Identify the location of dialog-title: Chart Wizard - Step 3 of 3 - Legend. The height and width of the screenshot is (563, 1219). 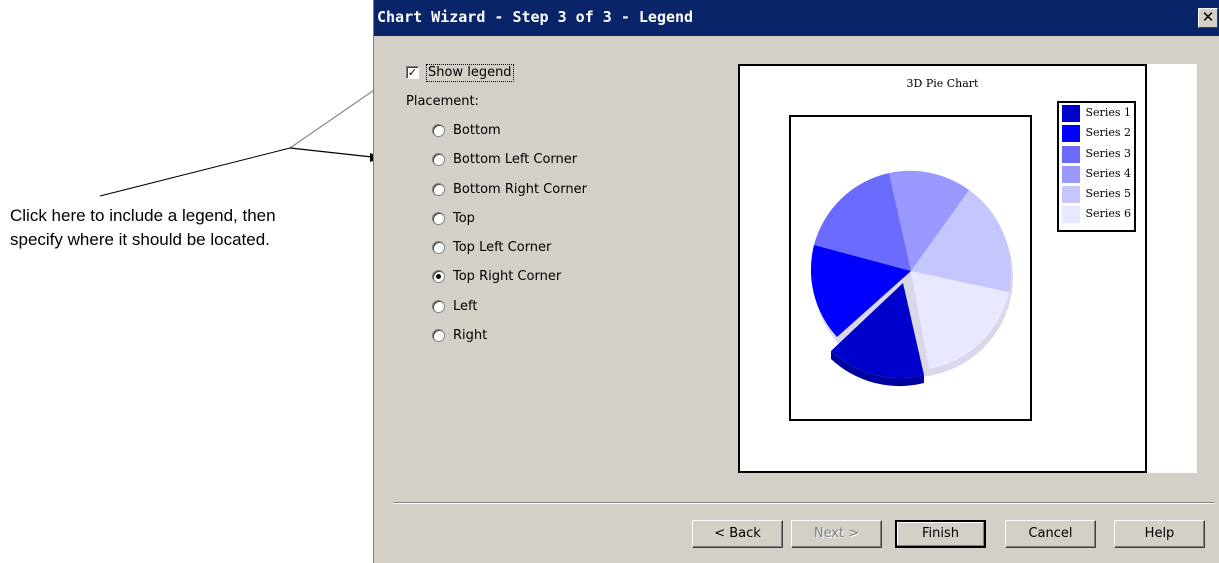
(535, 17).